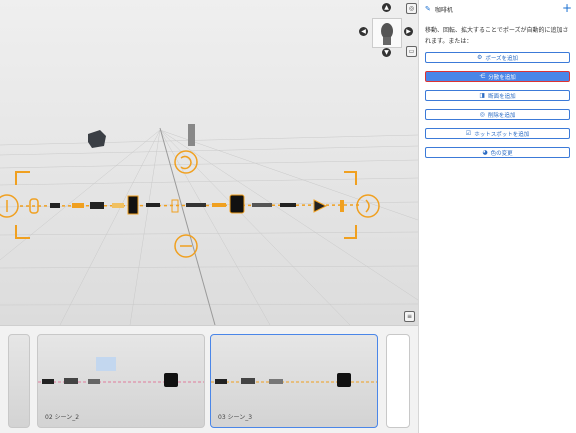  What do you see at coordinates (398, 381) in the screenshot?
I see `add-scene-slot` at bounding box center [398, 381].